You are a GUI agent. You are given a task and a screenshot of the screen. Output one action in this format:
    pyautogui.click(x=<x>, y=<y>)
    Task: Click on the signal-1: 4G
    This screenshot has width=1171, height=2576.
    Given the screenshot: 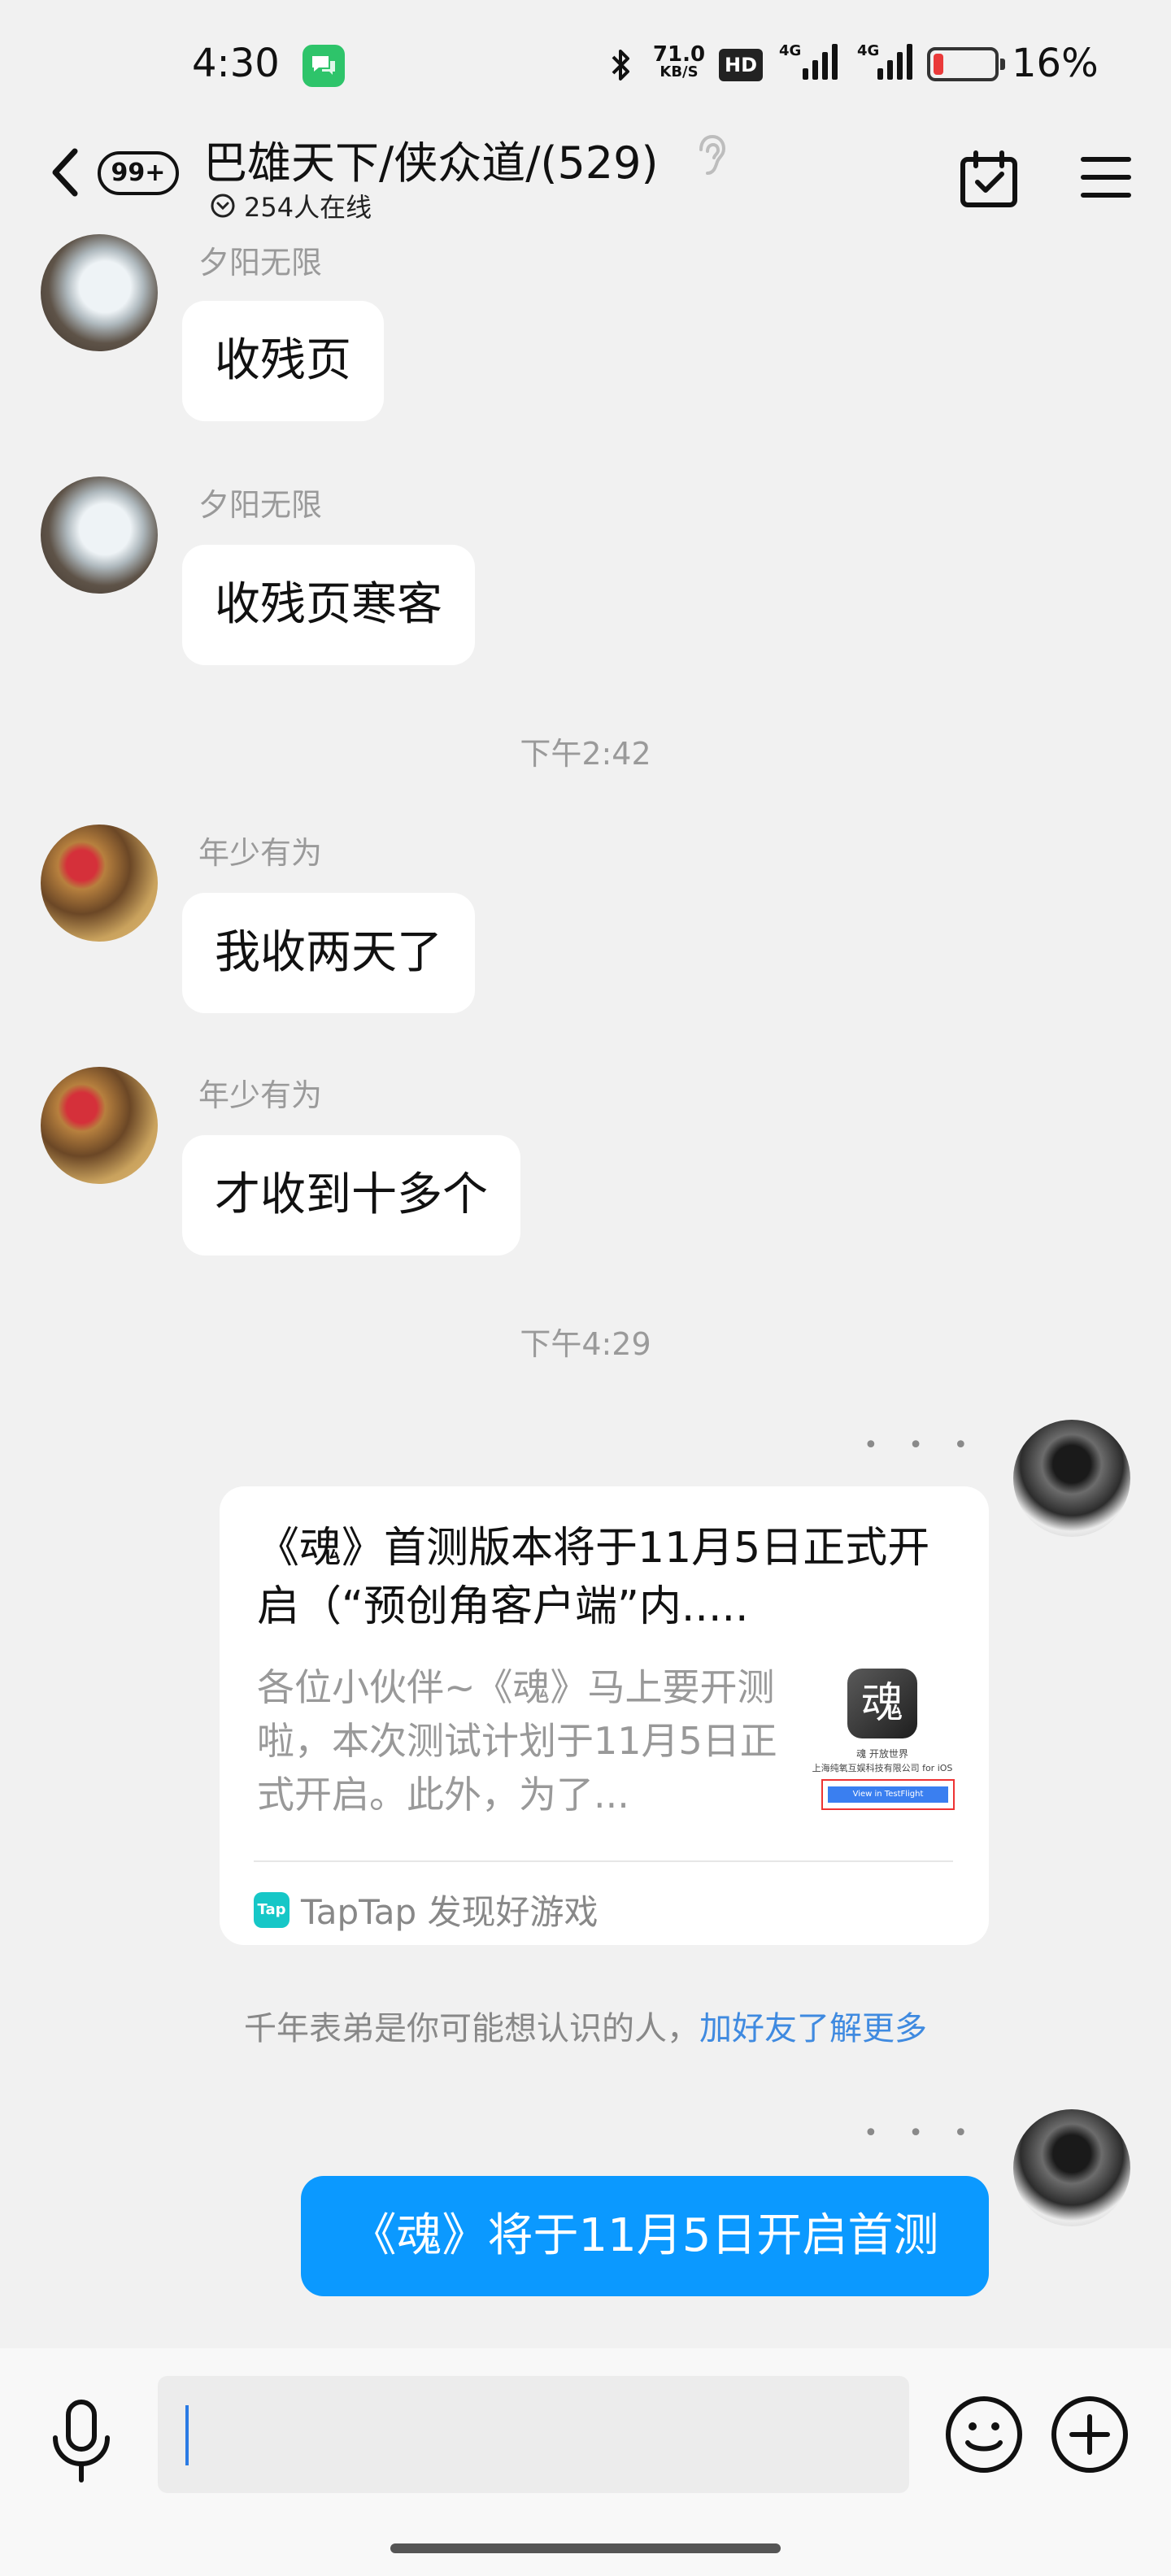 What is the action you would take?
    pyautogui.click(x=808, y=62)
    